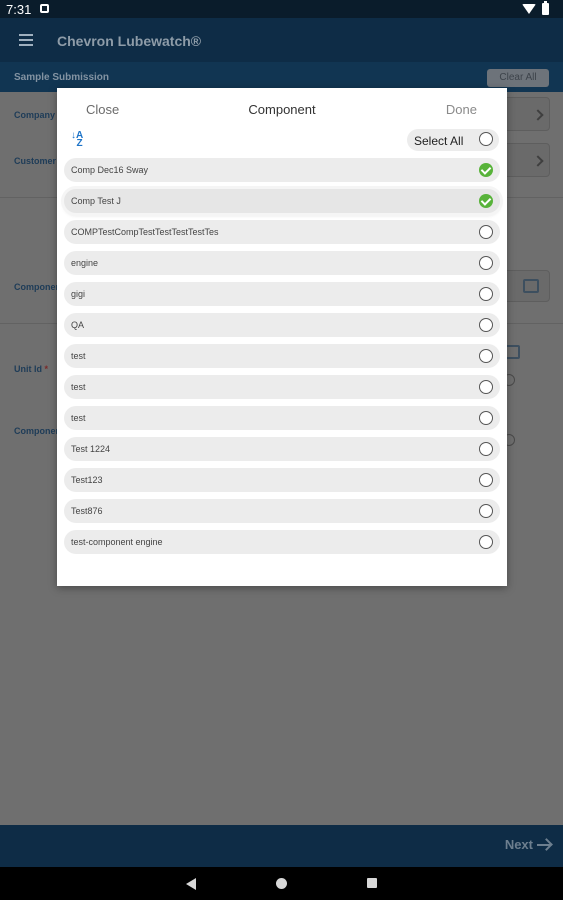 This screenshot has height=900, width=563. Describe the element at coordinates (282, 511) in the screenshot. I see `component-list-item: Test876` at that location.